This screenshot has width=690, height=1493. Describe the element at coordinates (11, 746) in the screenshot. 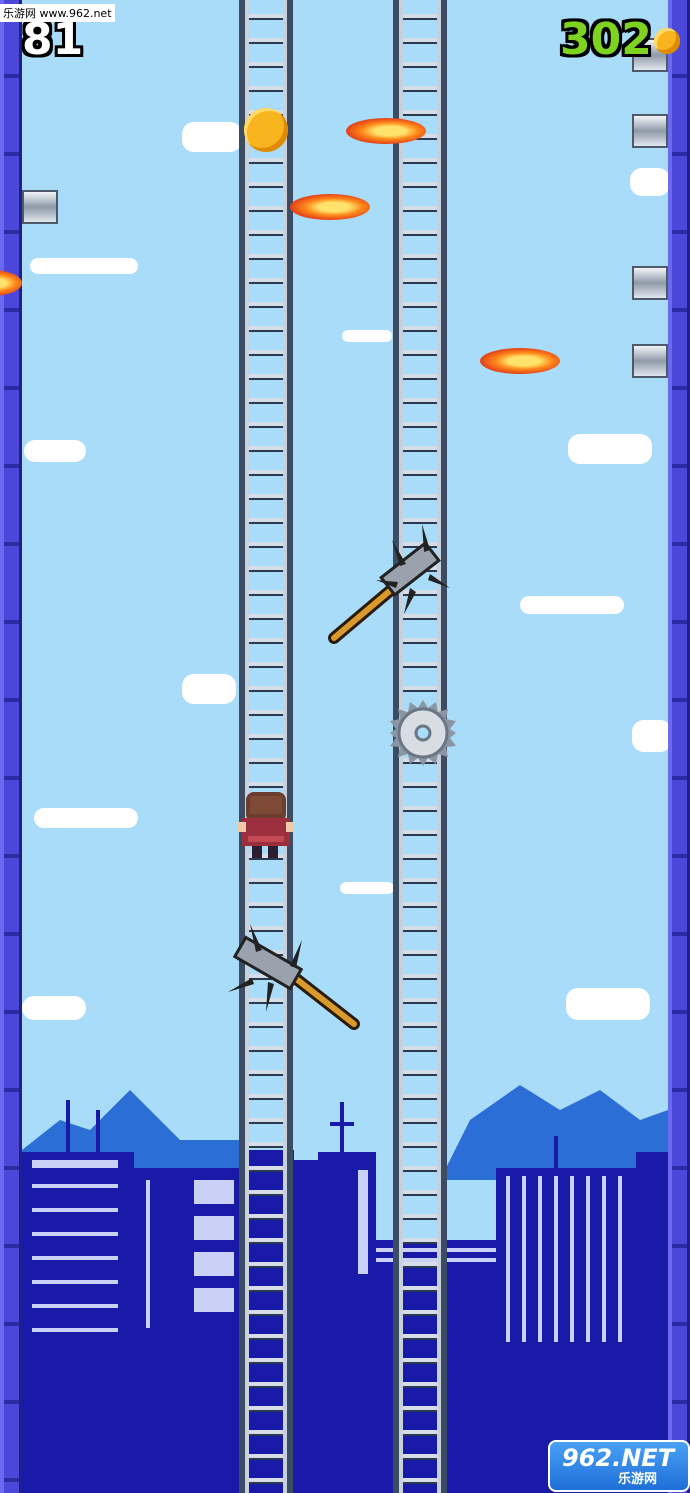

I see `left-wall` at that location.